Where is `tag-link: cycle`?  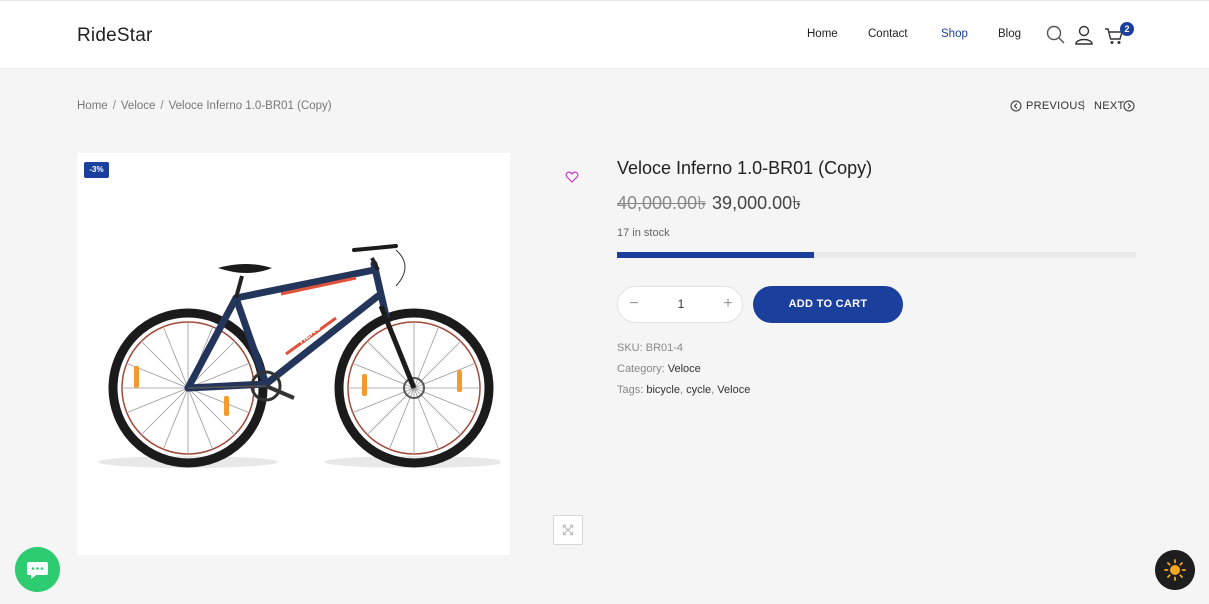
tag-link: cycle is located at coordinates (698, 390).